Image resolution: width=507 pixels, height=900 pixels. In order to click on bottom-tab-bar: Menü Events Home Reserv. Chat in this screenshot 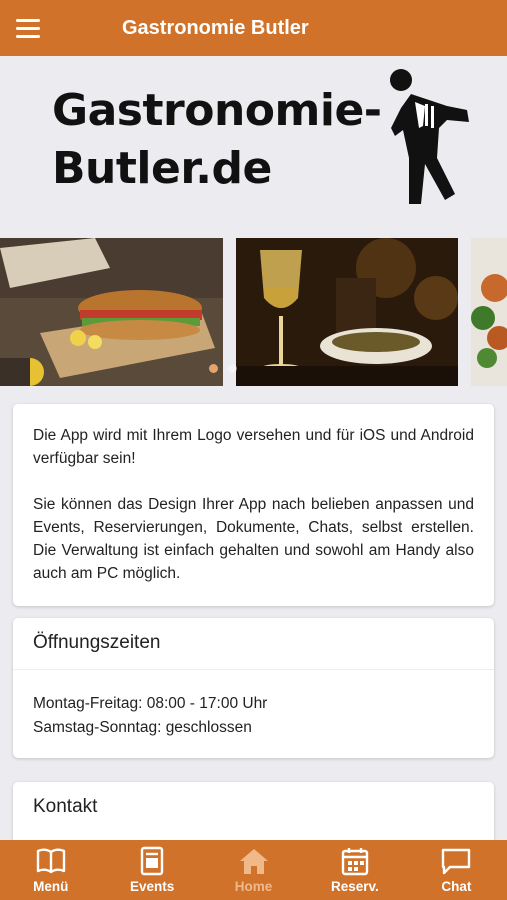, I will do `click(253, 870)`.